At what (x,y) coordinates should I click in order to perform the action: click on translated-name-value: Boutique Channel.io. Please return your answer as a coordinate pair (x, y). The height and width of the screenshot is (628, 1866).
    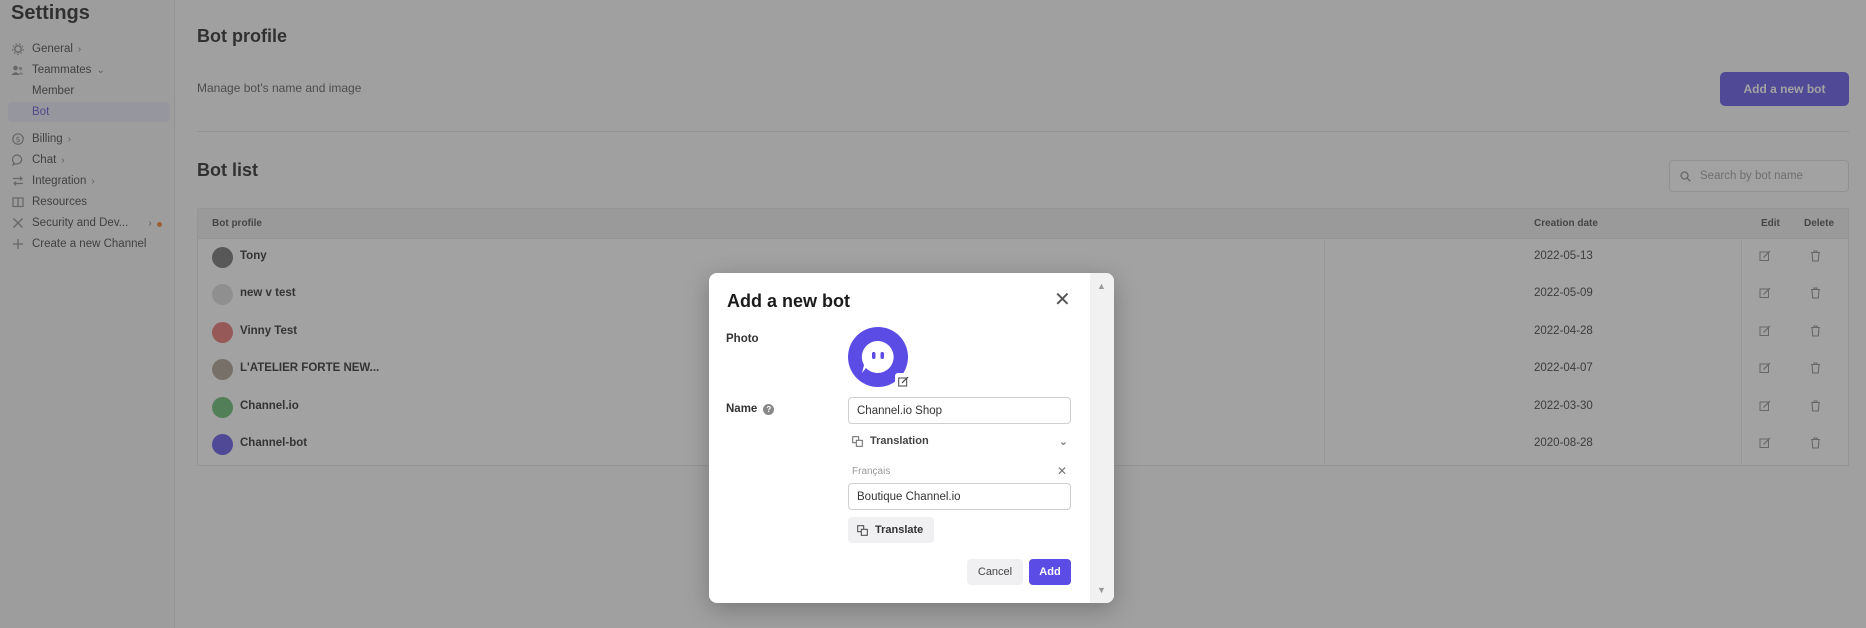
    Looking at the image, I should click on (909, 496).